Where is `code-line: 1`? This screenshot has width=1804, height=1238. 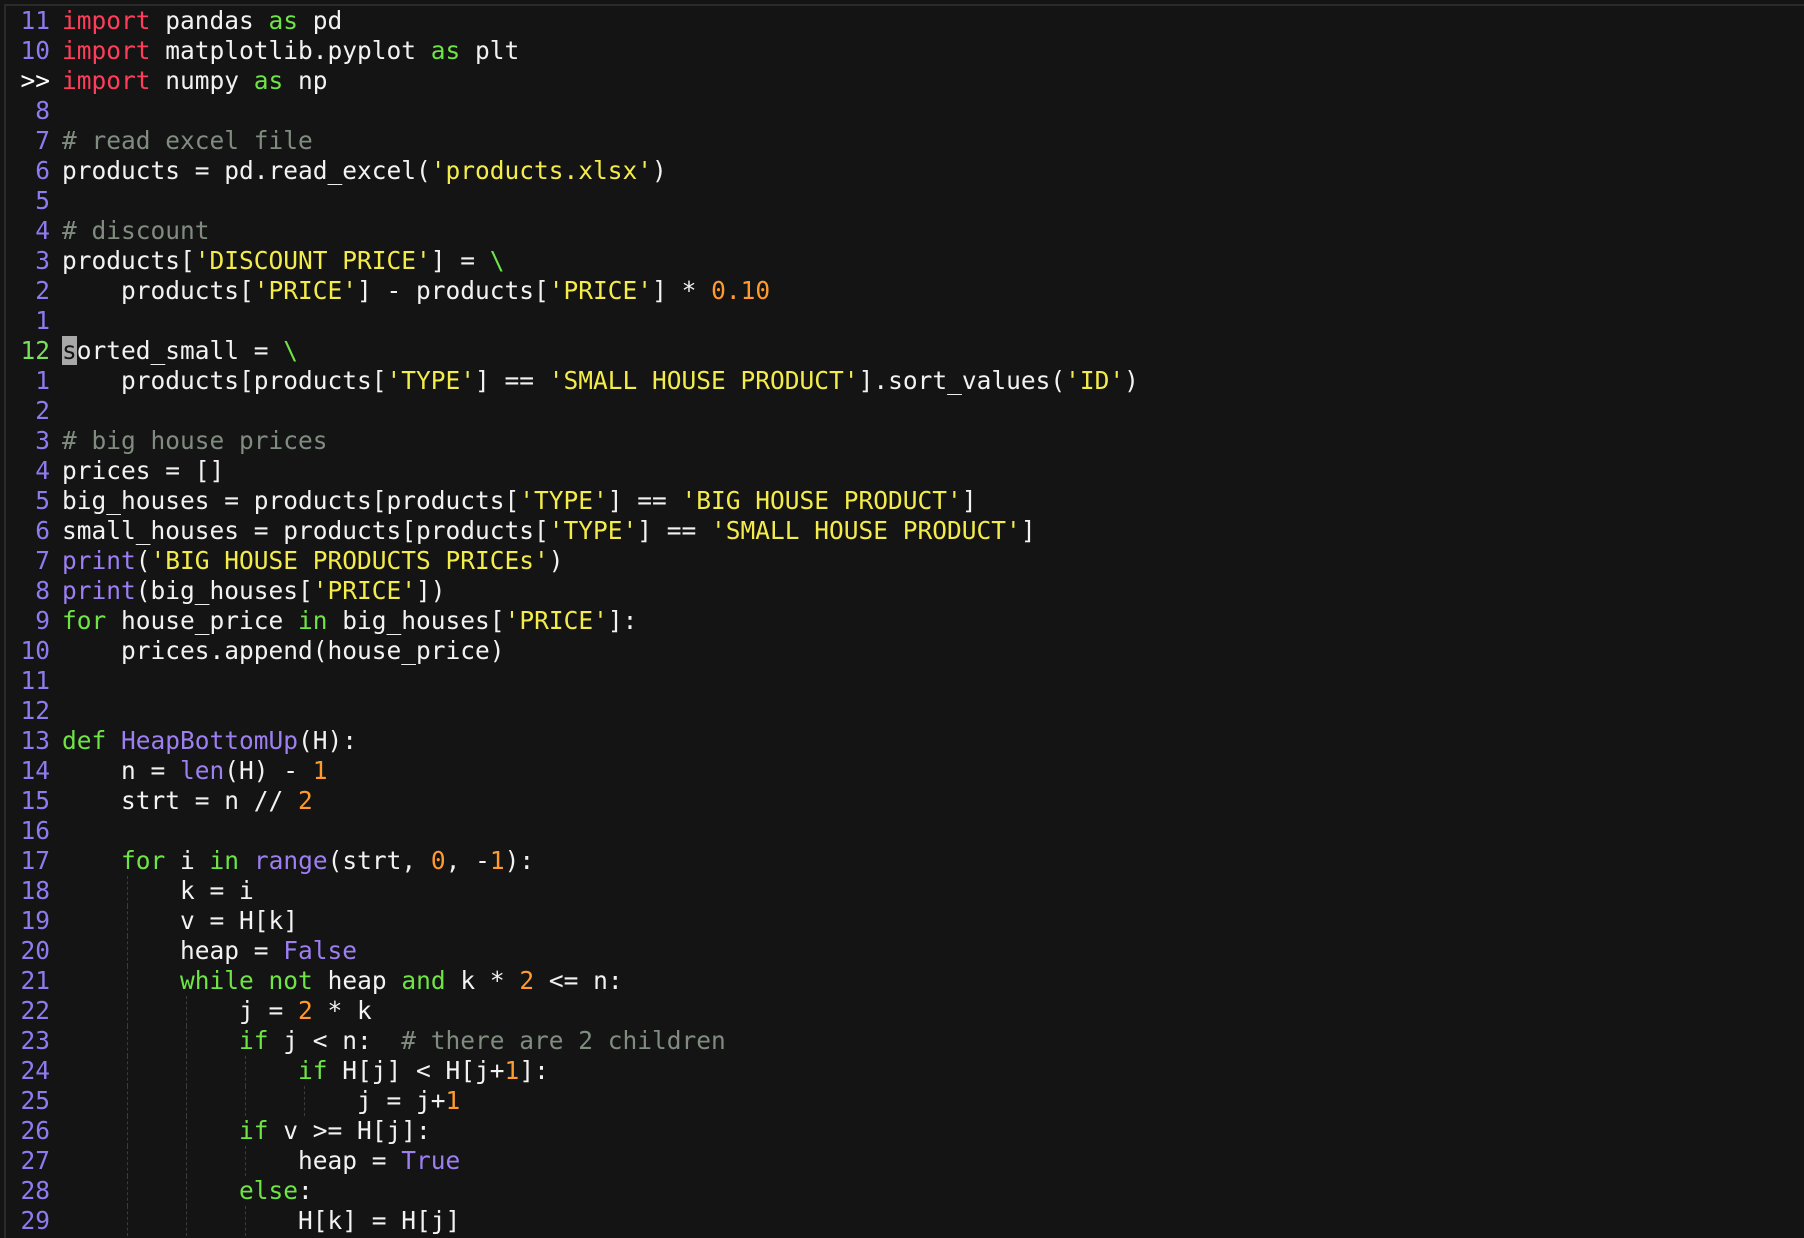
code-line: 1 is located at coordinates (905, 321).